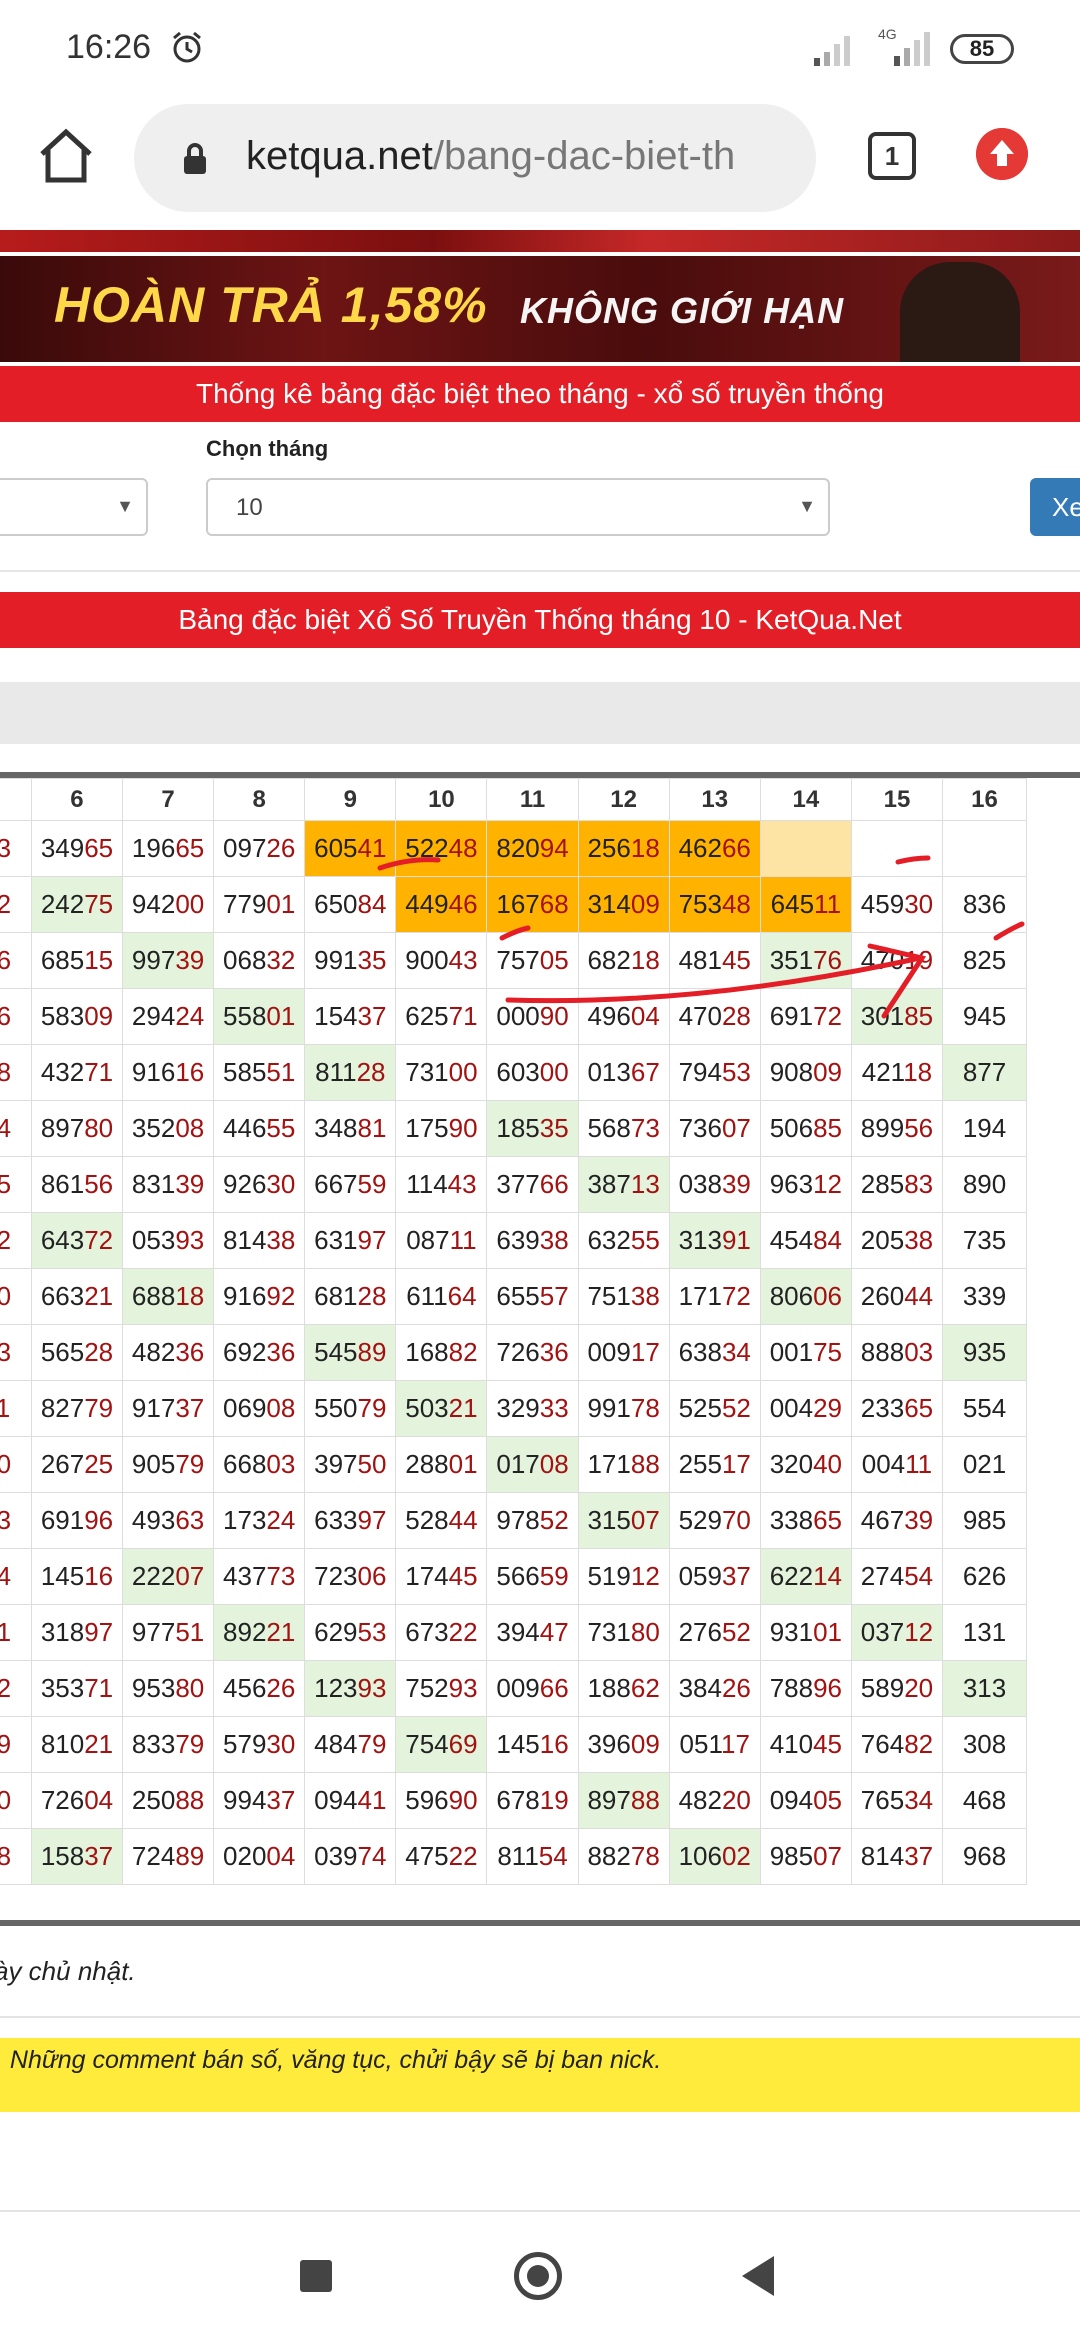  Describe the element at coordinates (74, 507) in the screenshot. I see `year-select: ▼` at that location.